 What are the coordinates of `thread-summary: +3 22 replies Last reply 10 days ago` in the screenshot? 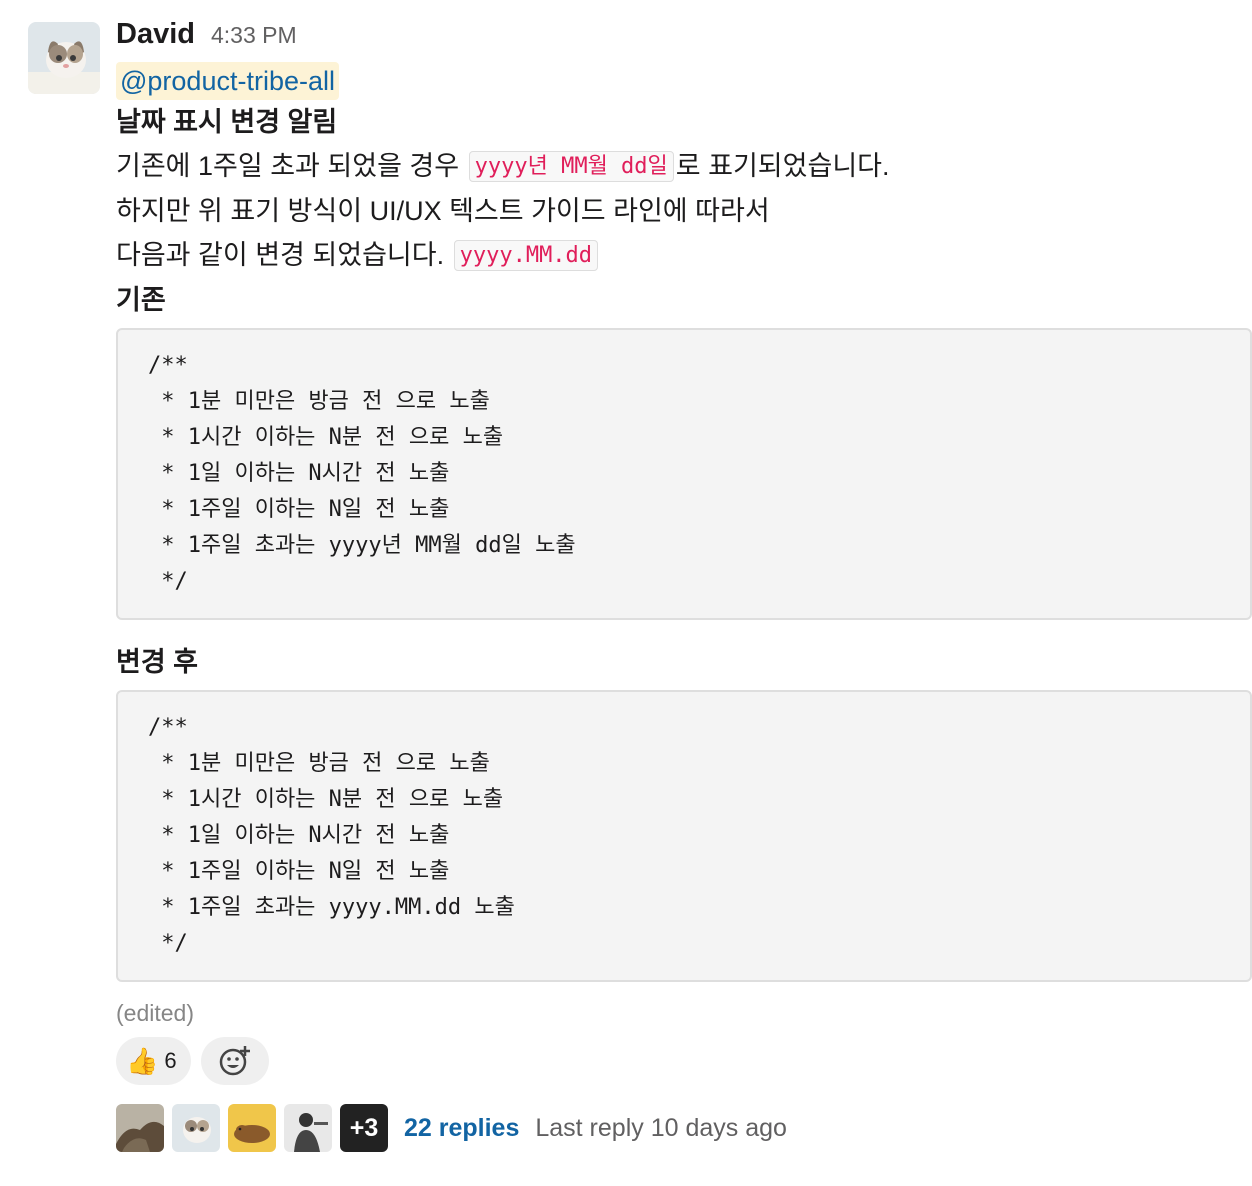 It's located at (684, 1128).